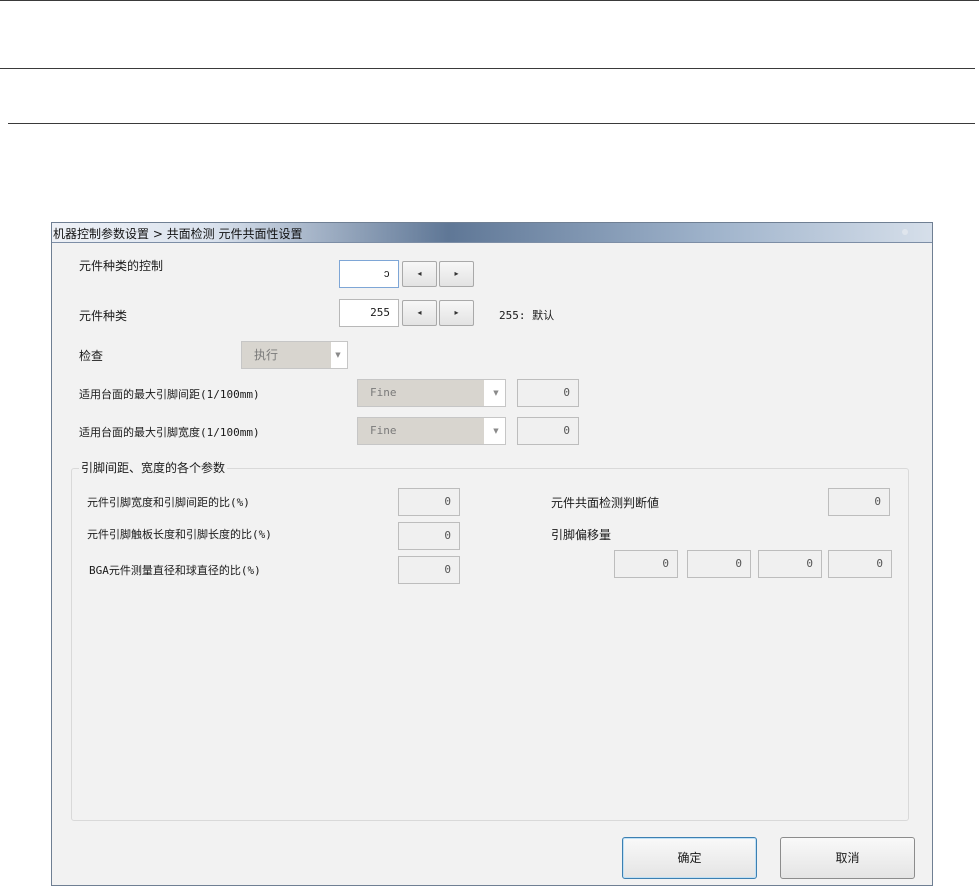  What do you see at coordinates (492, 233) in the screenshot?
I see `title-bar: 机器控制参数设置 > 共面检测 元件共面性设置` at bounding box center [492, 233].